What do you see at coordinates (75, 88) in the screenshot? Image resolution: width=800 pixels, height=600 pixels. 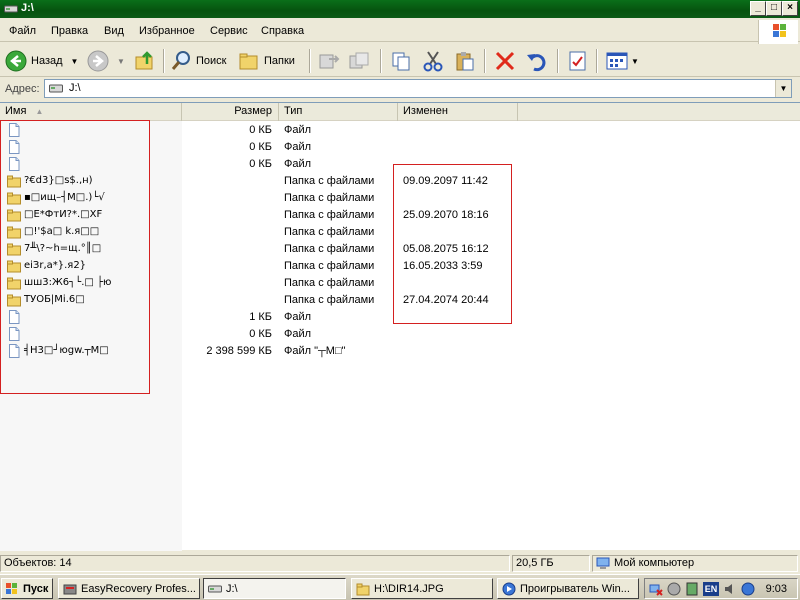 I see `address-value: J:\` at bounding box center [75, 88].